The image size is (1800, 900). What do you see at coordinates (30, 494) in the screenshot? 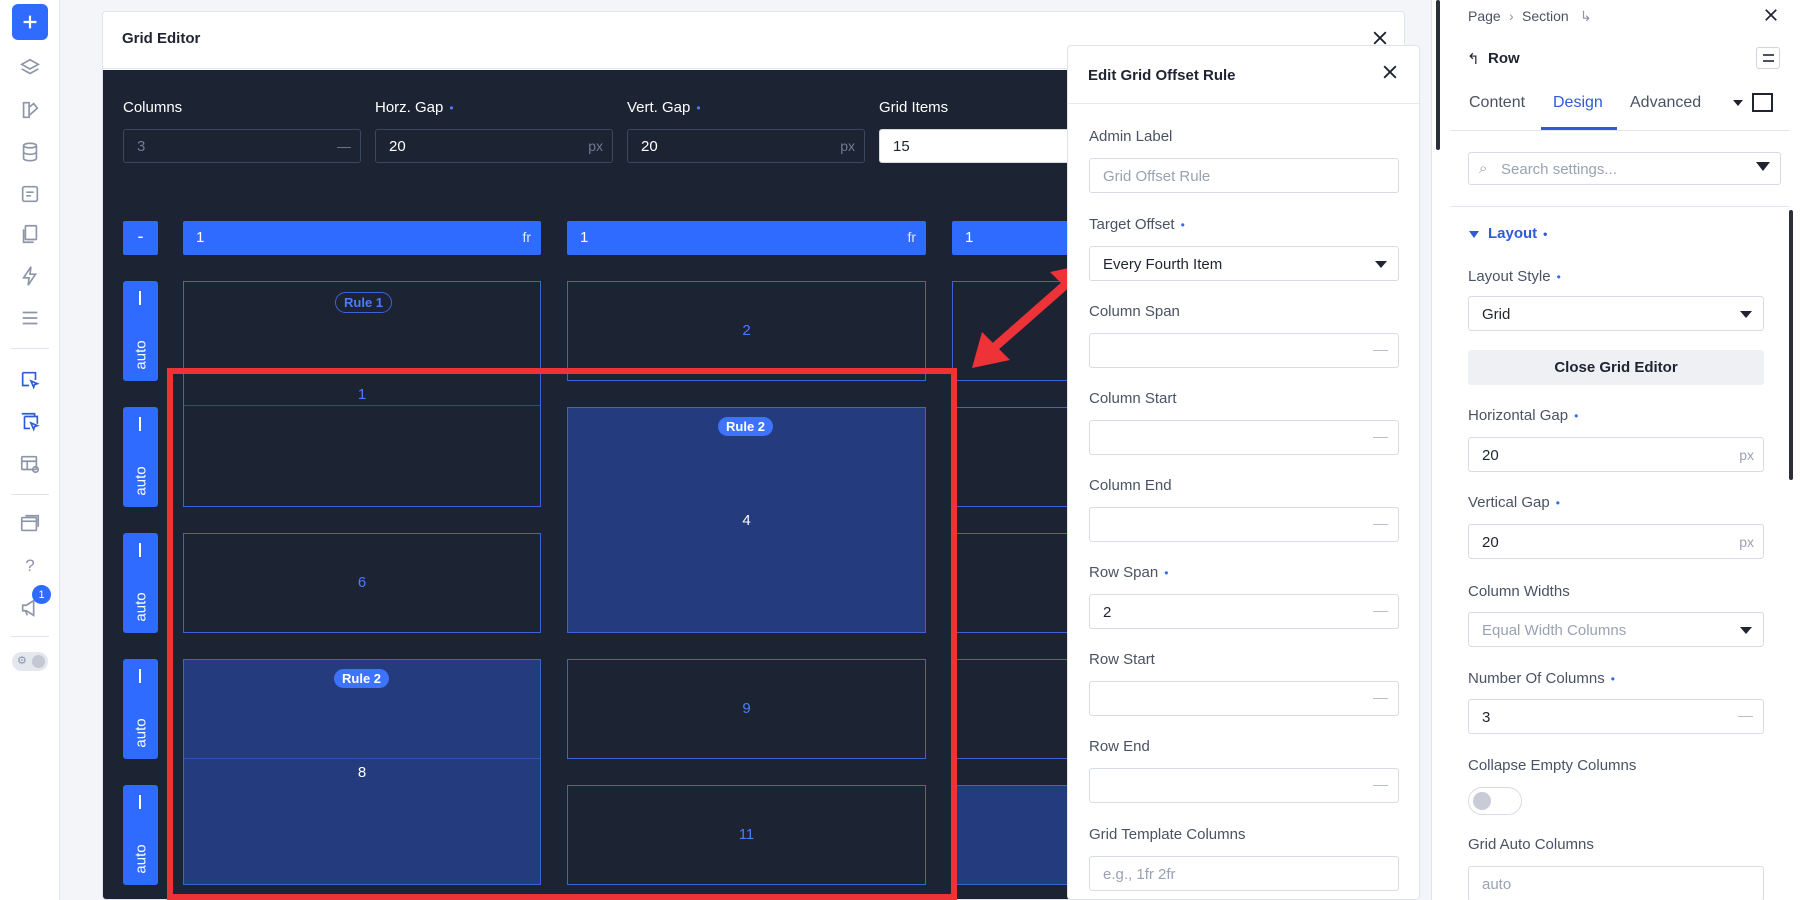
I see `toolbar-divider` at bounding box center [30, 494].